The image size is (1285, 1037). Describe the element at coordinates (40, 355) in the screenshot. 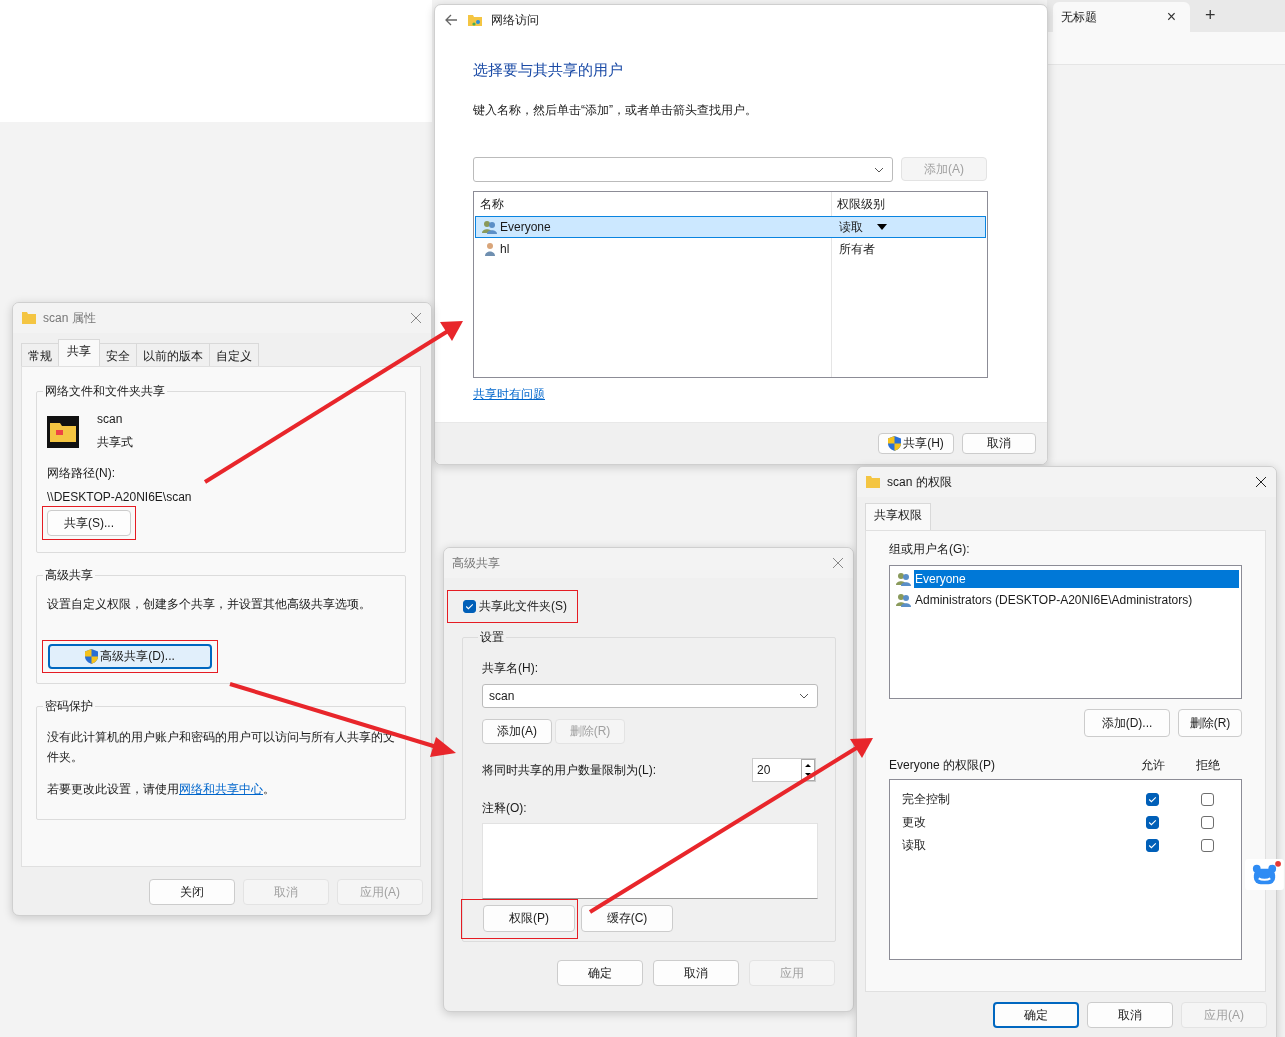

I see `tab: 常规` at that location.